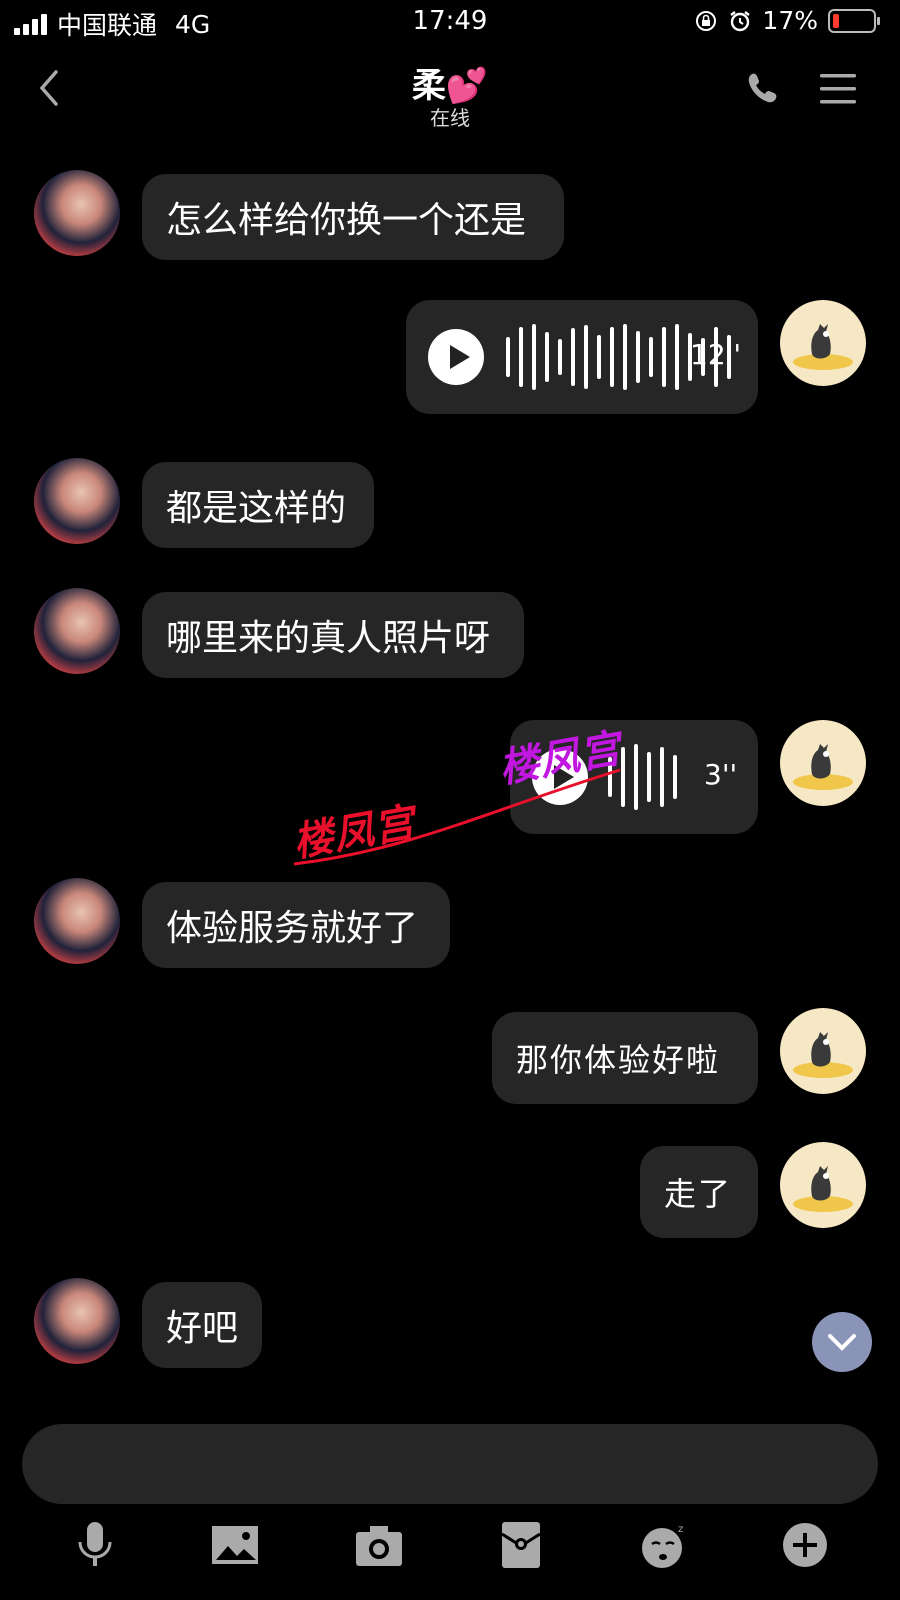  What do you see at coordinates (256, 508) in the screenshot?
I see `message-text: 都是这样的` at bounding box center [256, 508].